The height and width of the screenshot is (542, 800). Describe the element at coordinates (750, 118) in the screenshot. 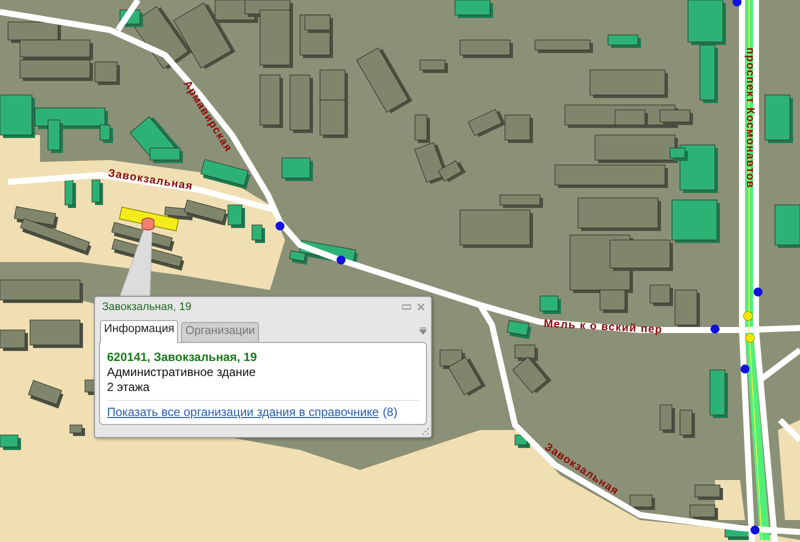

I see `street-label: проспект Космонавтов` at that location.